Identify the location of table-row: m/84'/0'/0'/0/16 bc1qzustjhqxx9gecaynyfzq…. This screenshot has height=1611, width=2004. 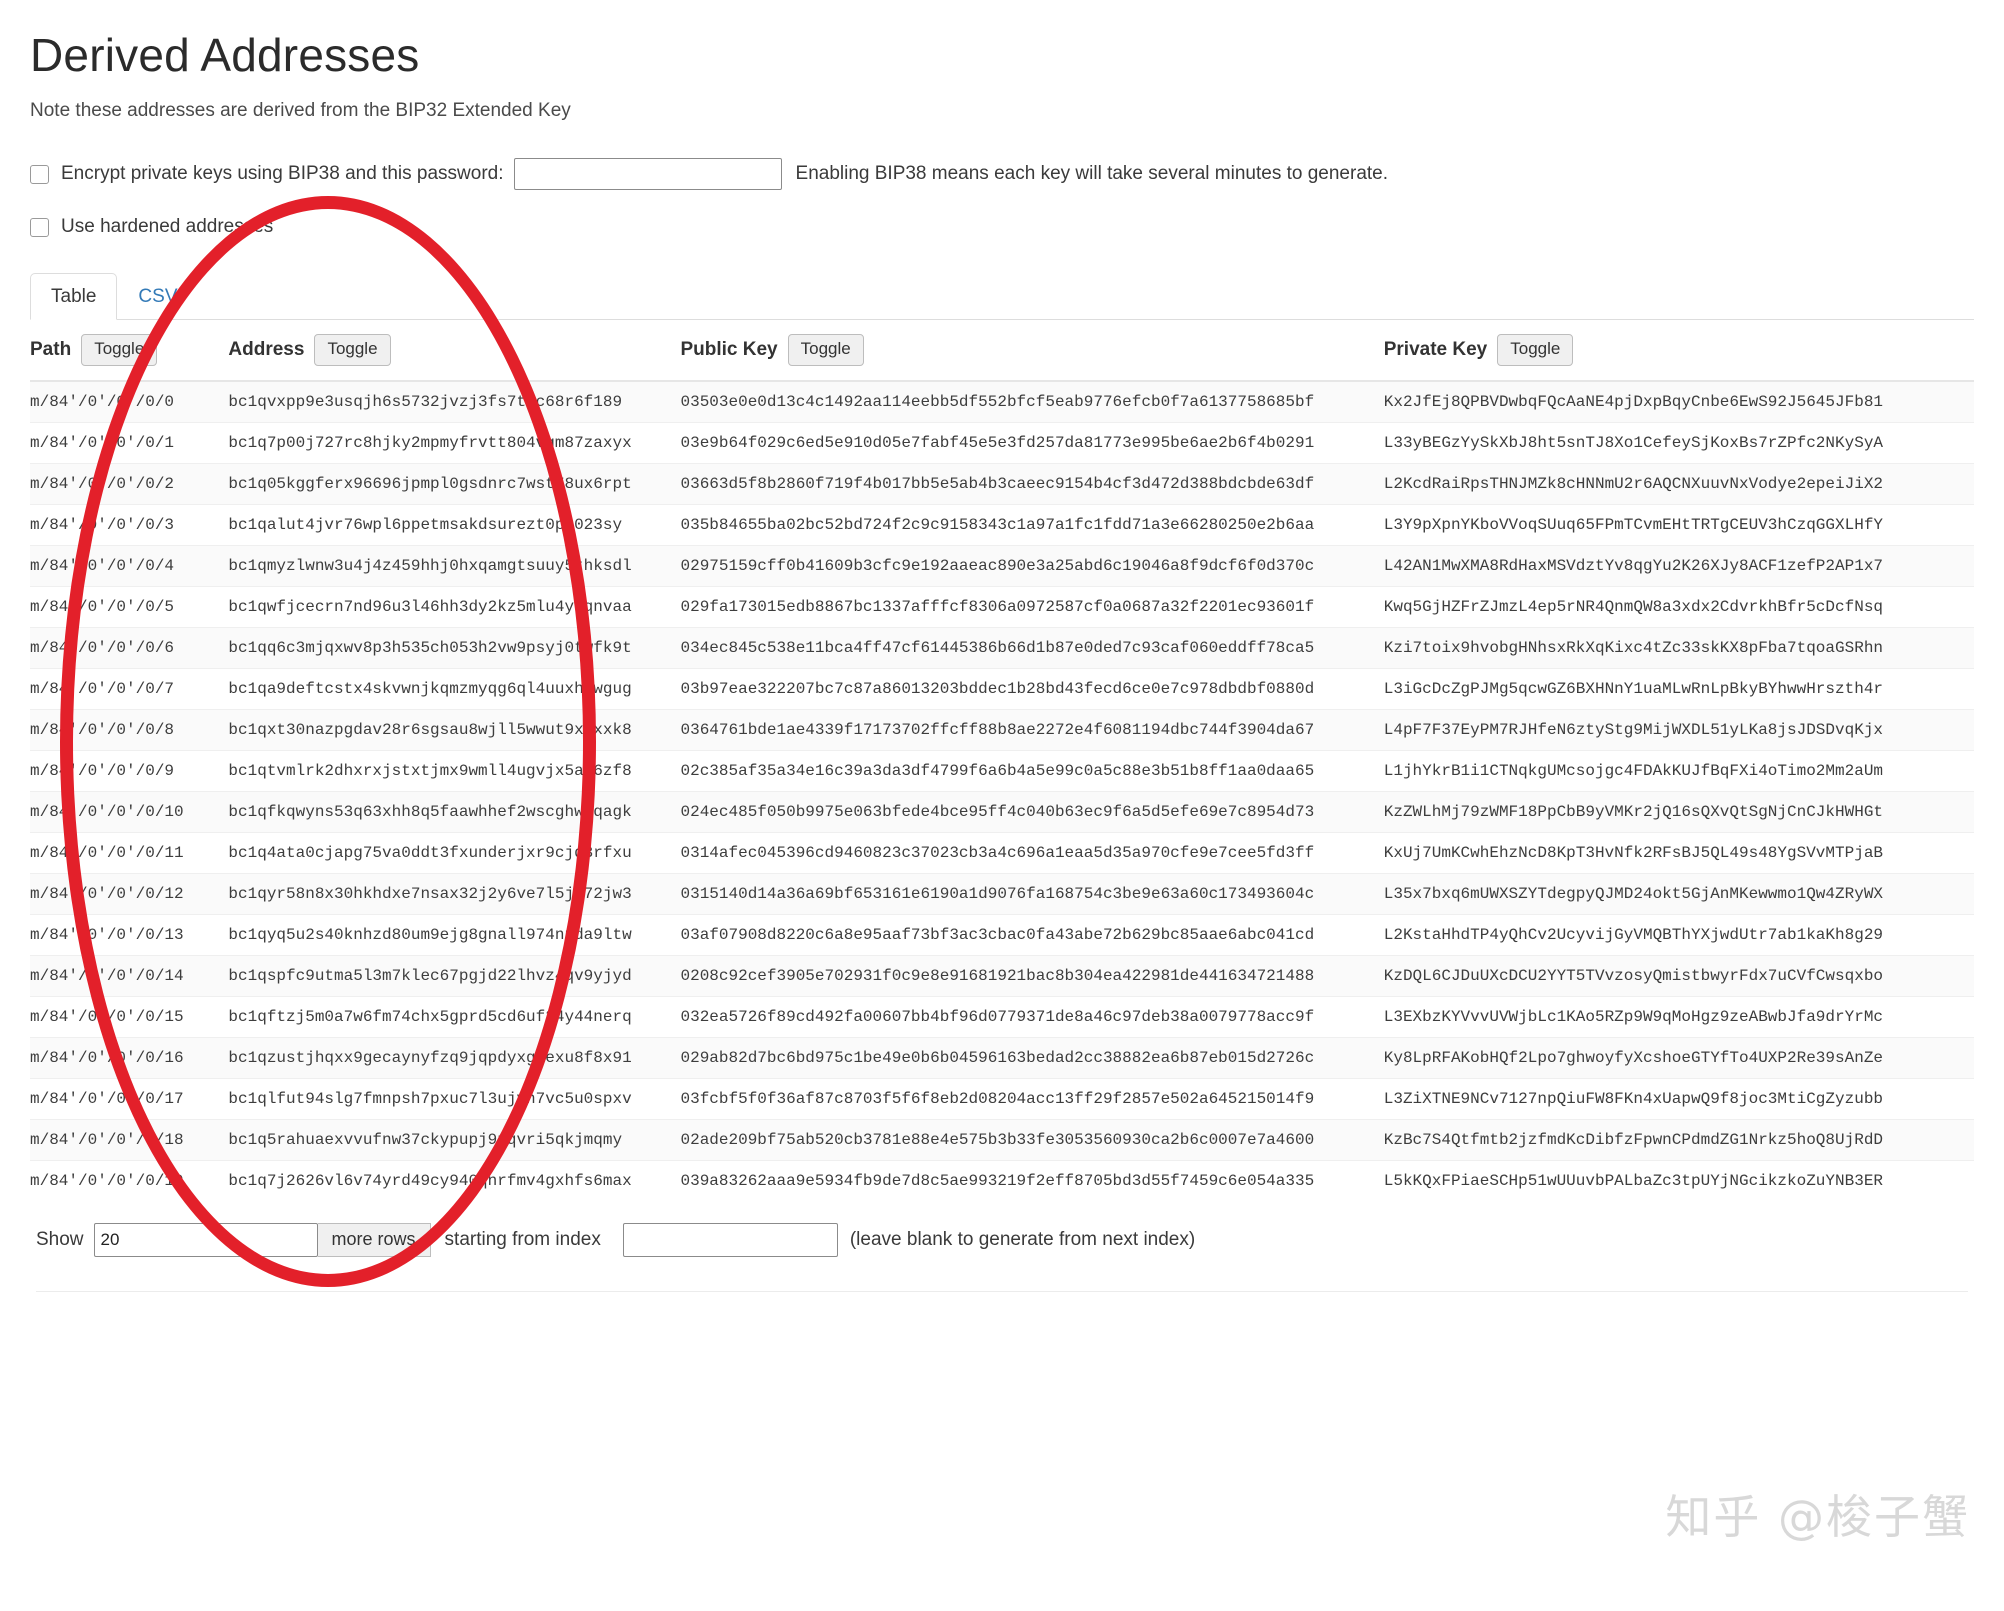
(1002, 1057).